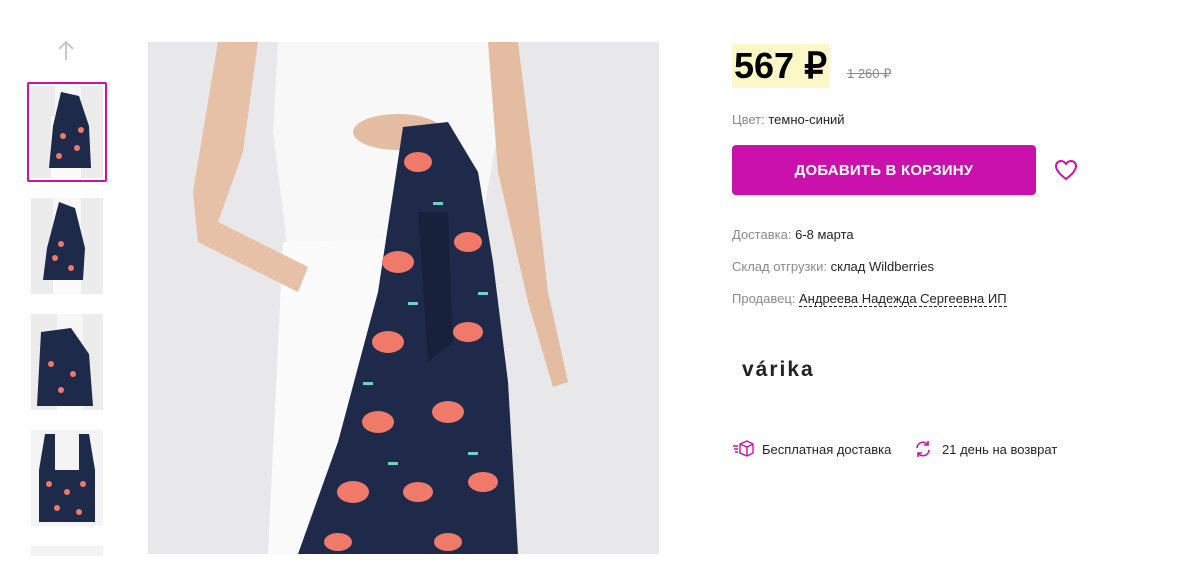 This screenshot has height=576, width=1182. I want to click on returns-perk: 21 день на возврат, so click(984, 449).